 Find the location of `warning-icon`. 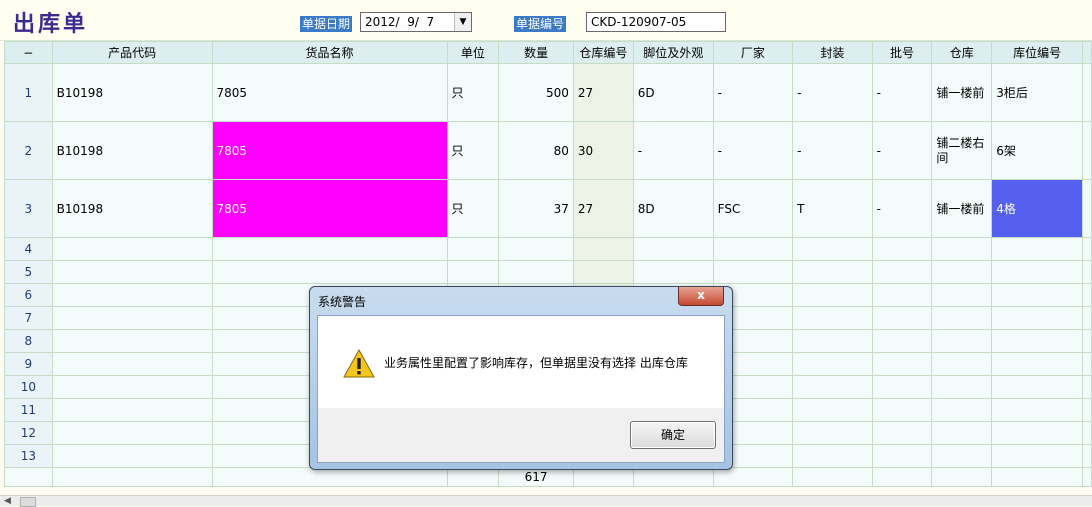

warning-icon is located at coordinates (359, 363).